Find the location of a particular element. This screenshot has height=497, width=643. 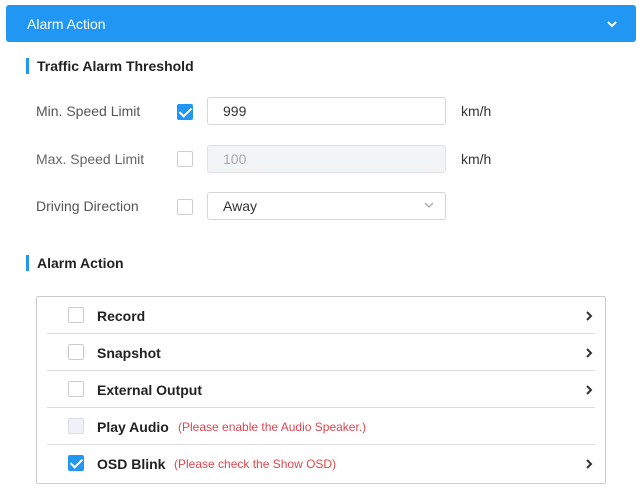

min-speed-unit: km/h is located at coordinates (476, 111).